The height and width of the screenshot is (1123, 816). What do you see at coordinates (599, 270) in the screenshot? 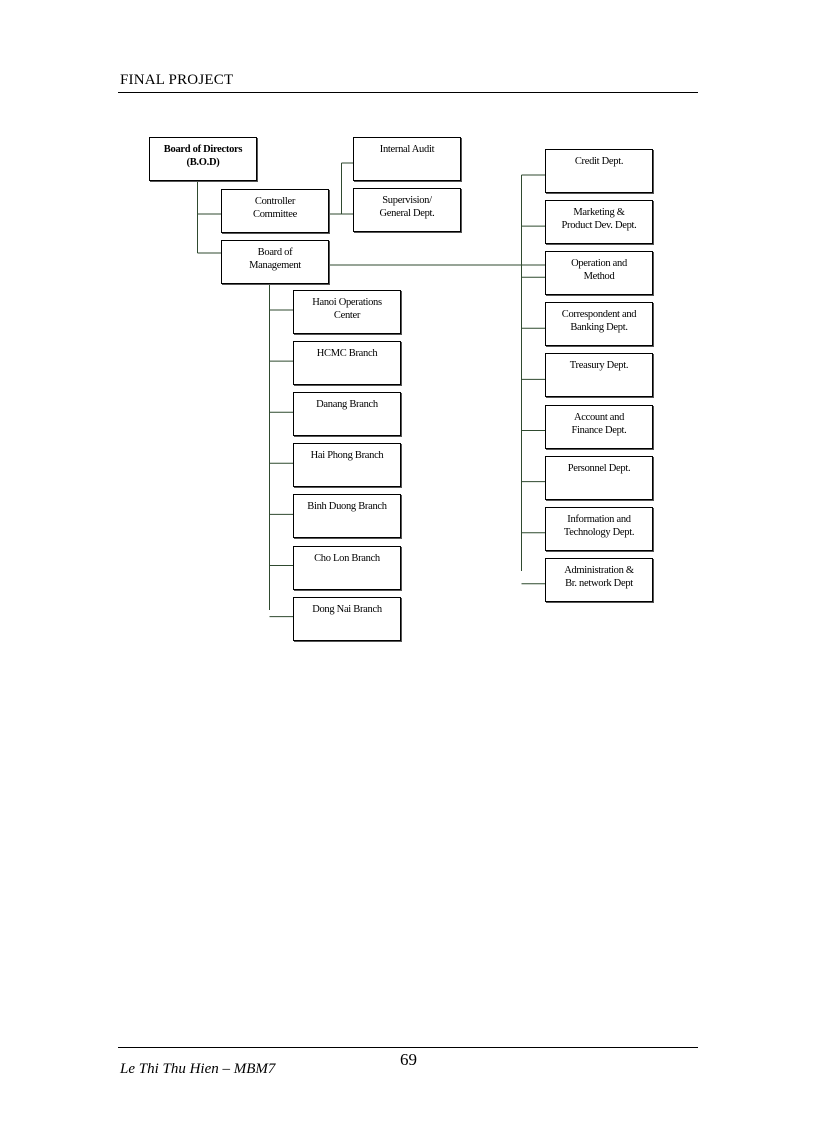
I see `box-label: Operation and Method` at bounding box center [599, 270].